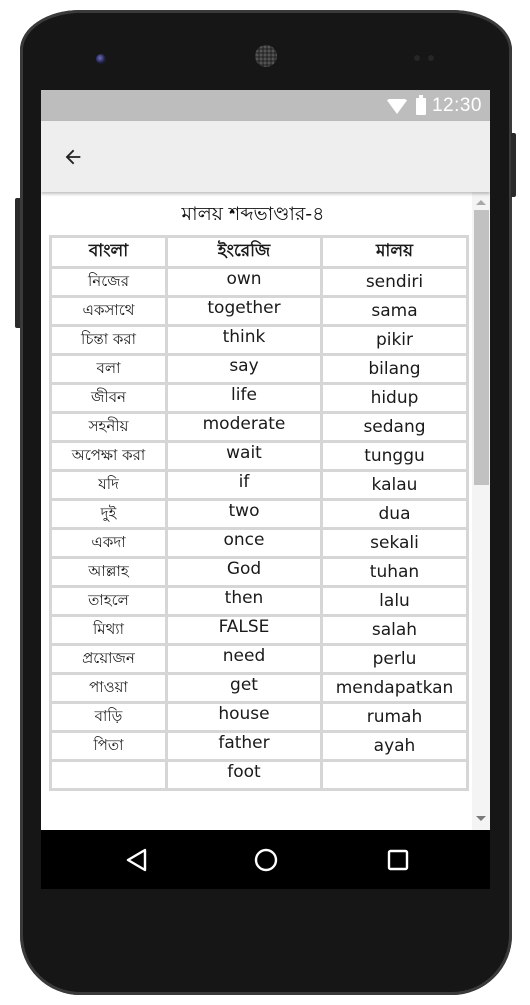 The width and height of the screenshot is (530, 1005). Describe the element at coordinates (394, 485) in the screenshot. I see `cell-malay: kalau` at that location.